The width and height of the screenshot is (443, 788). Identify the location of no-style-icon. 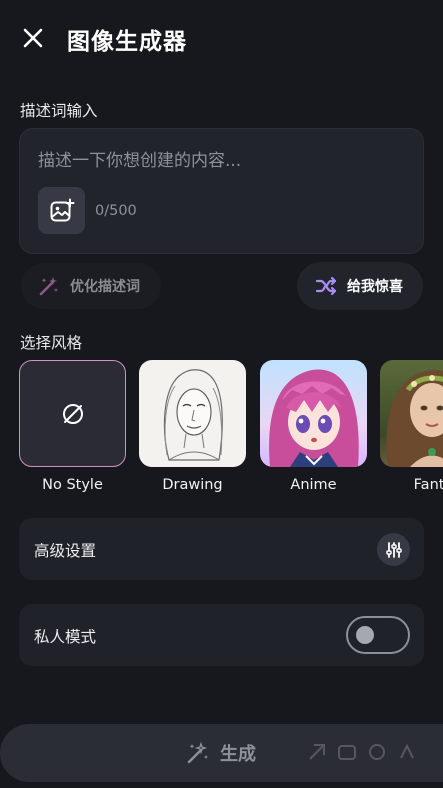
(72, 413).